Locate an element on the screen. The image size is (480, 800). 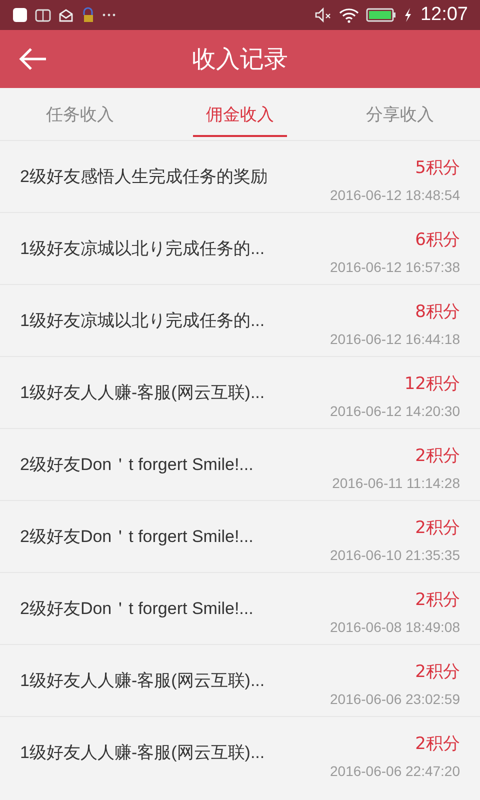
record-time: 2016-06-12 16:57:38 is located at coordinates (395, 267).